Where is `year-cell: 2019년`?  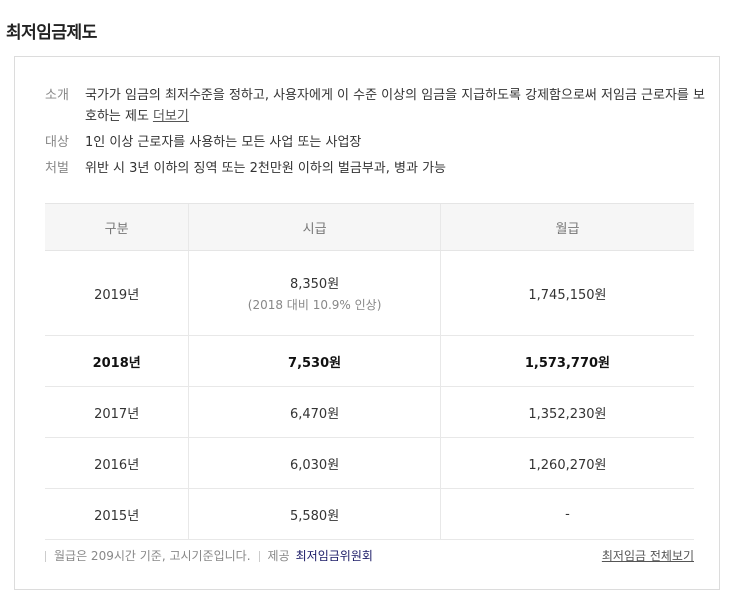 year-cell: 2019년 is located at coordinates (117, 293).